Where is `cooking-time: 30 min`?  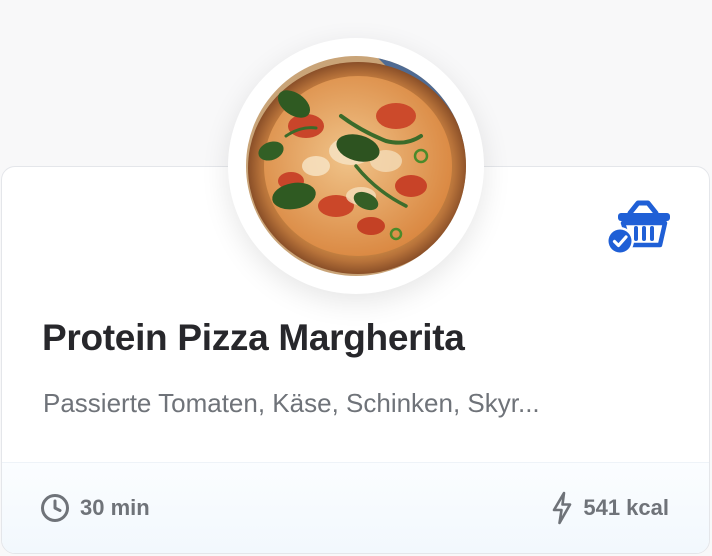 cooking-time: 30 min is located at coordinates (95, 508).